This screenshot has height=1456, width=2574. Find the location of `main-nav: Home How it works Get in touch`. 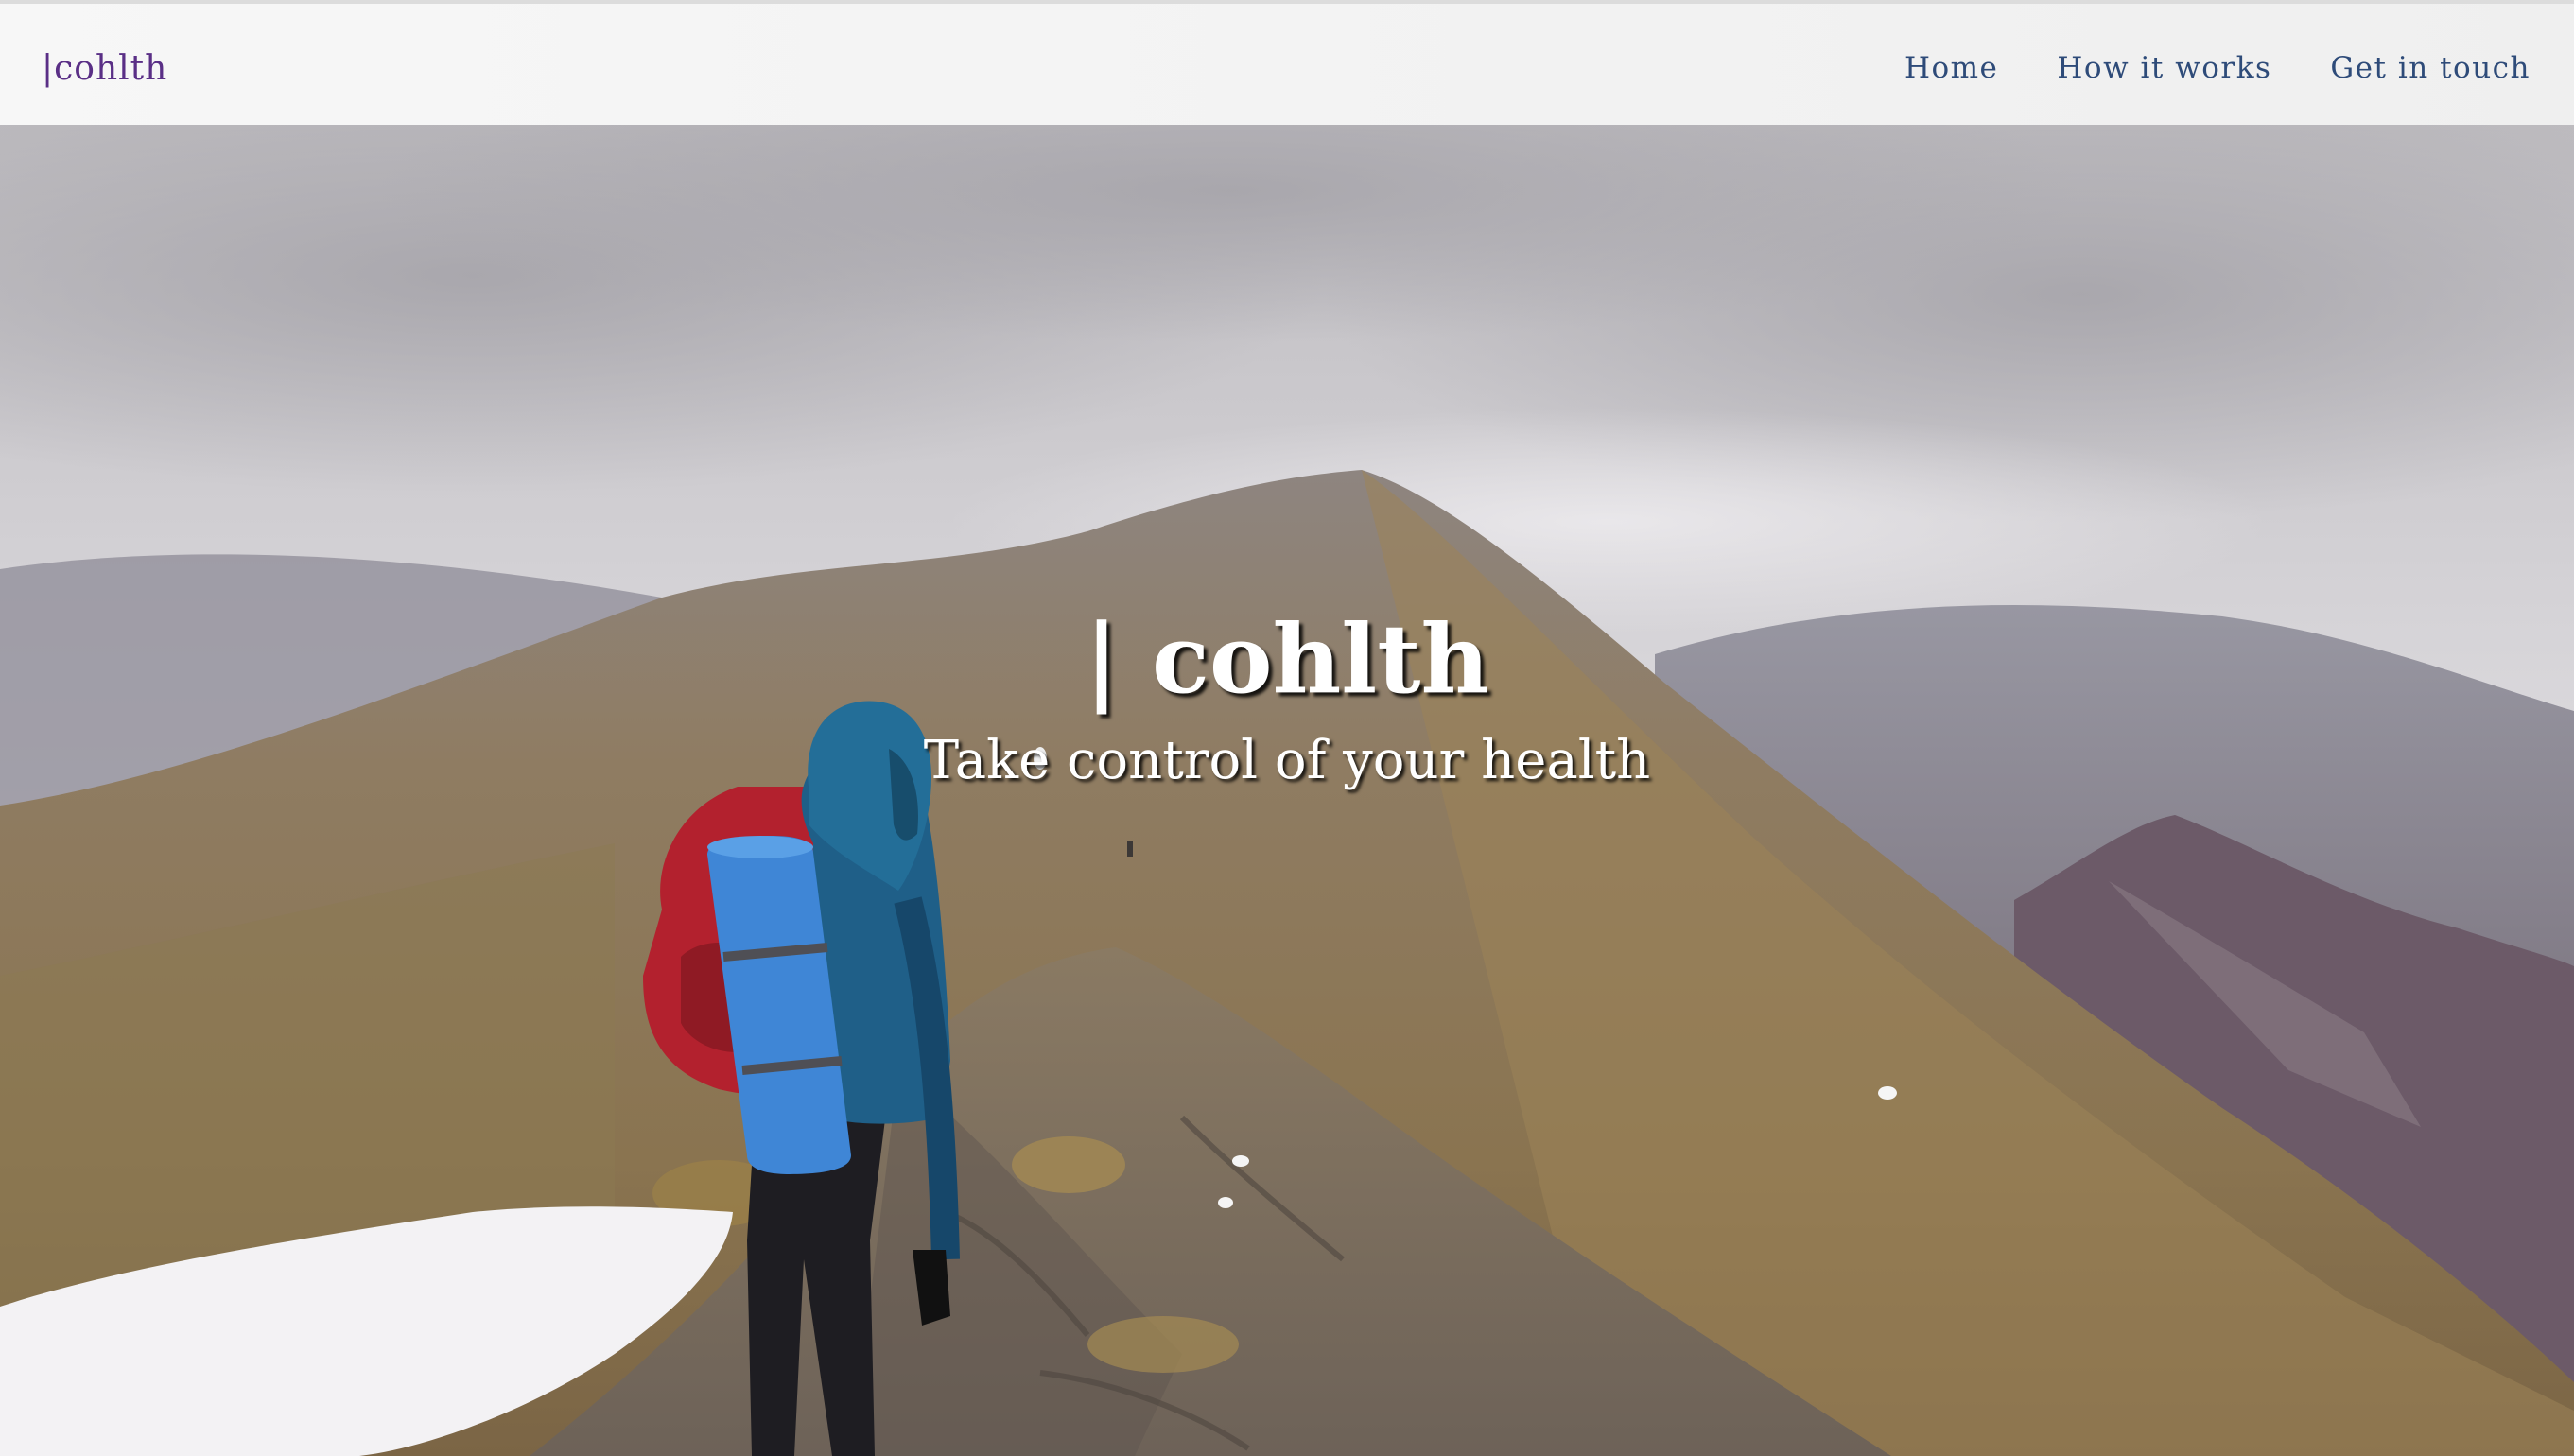

main-nav: Home How it works Get in touch is located at coordinates (2217, 68).